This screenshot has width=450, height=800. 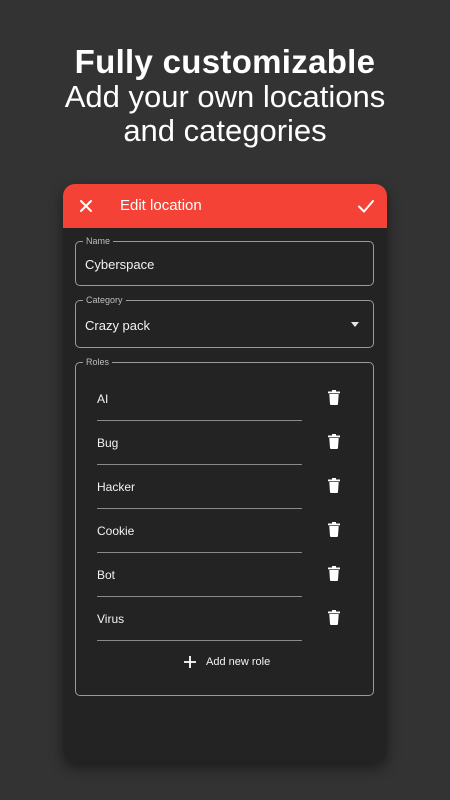 What do you see at coordinates (224, 321) in the screenshot?
I see `category-dropdown: Category Crazy pack` at bounding box center [224, 321].